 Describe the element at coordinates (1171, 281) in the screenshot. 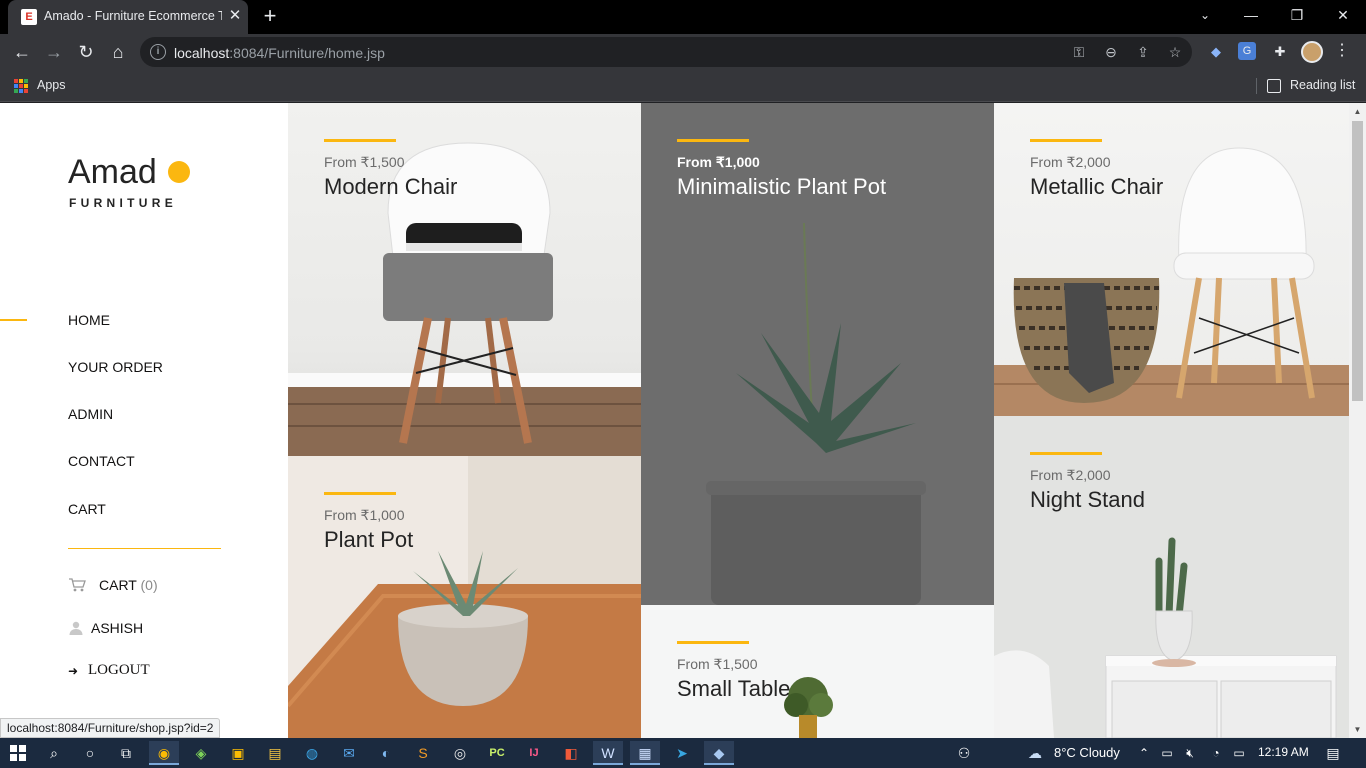

I see `metallic-chair-image` at that location.